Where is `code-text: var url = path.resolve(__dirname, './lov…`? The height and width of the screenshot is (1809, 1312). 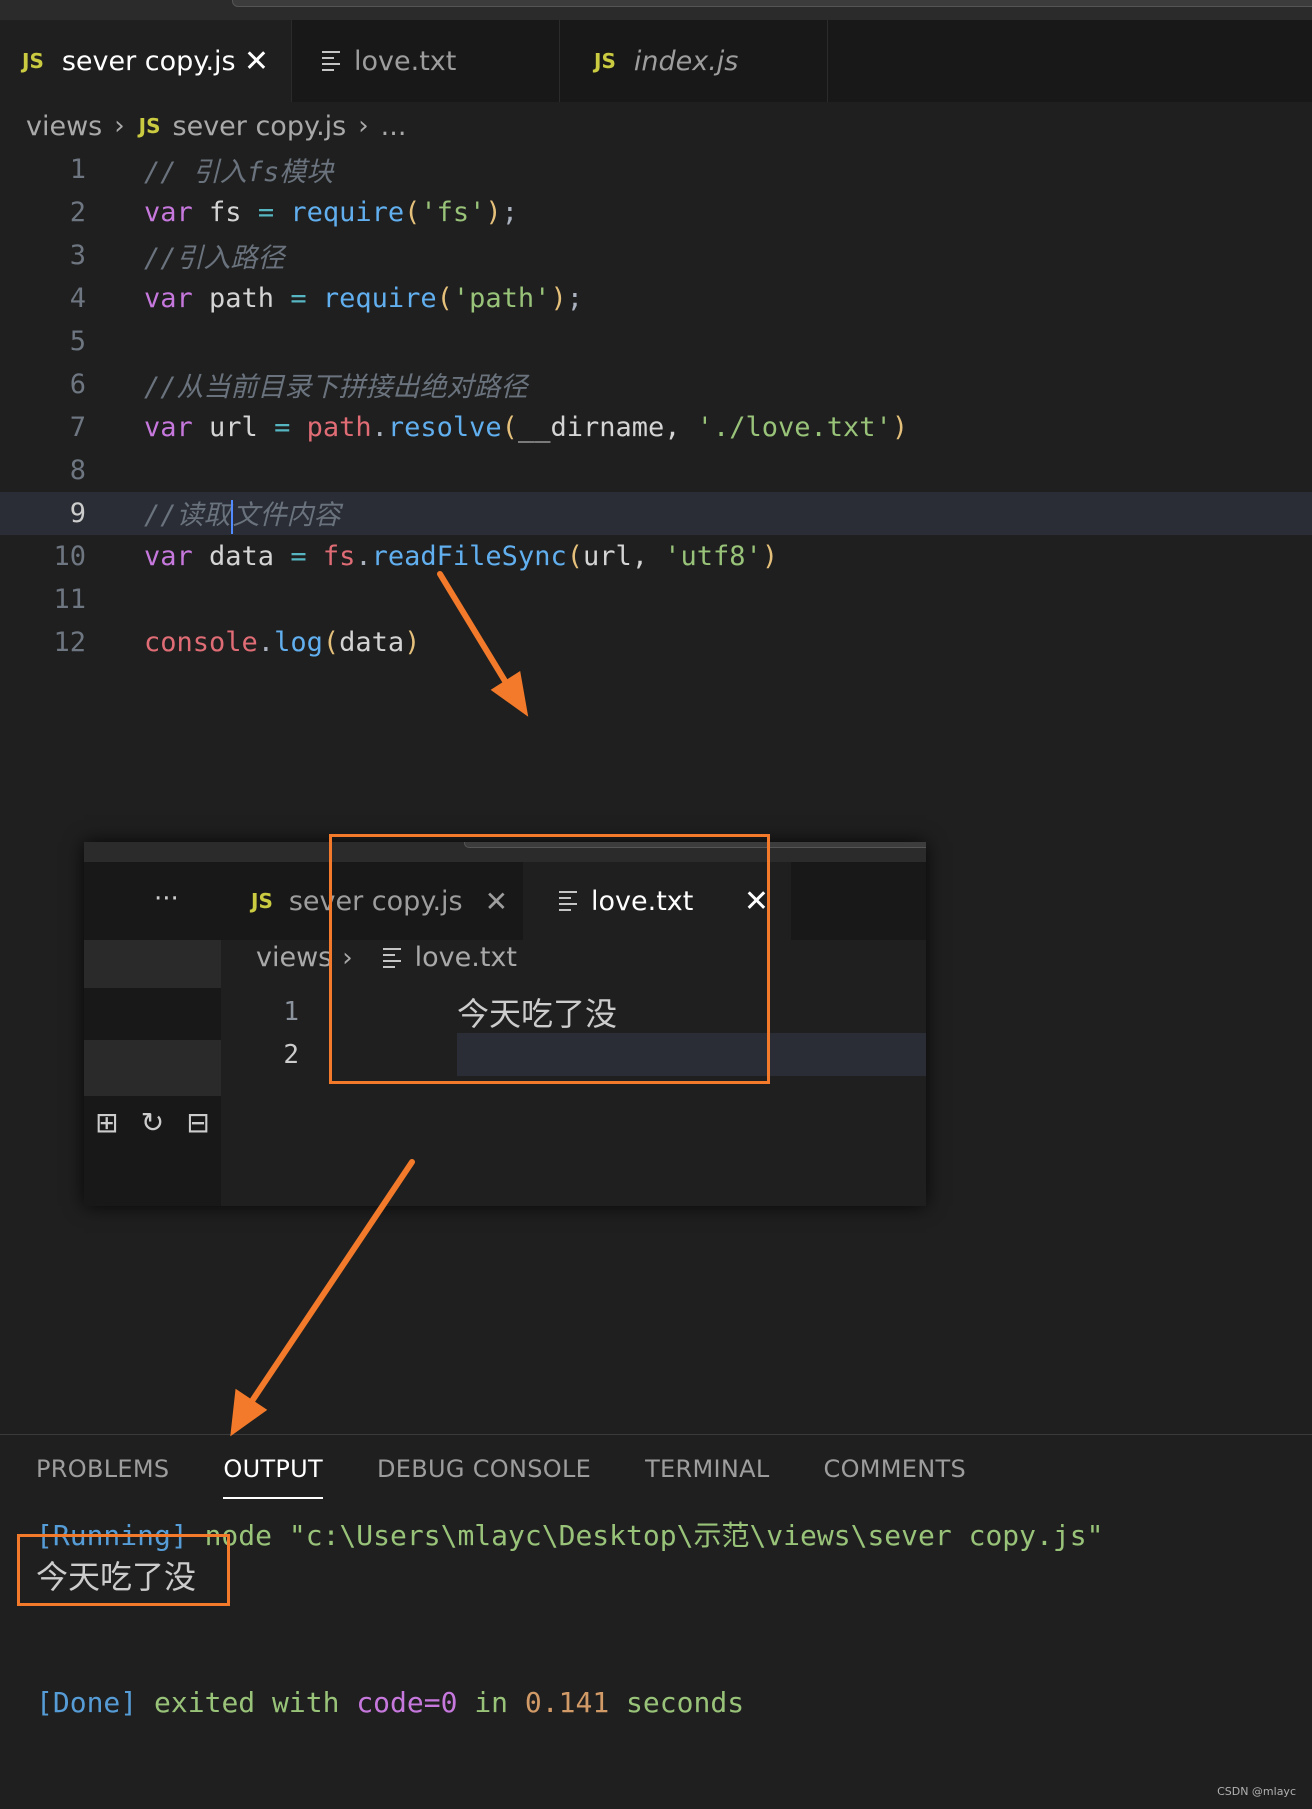
code-text: var url = path.resolve(__dirname, './lov… is located at coordinates (526, 427).